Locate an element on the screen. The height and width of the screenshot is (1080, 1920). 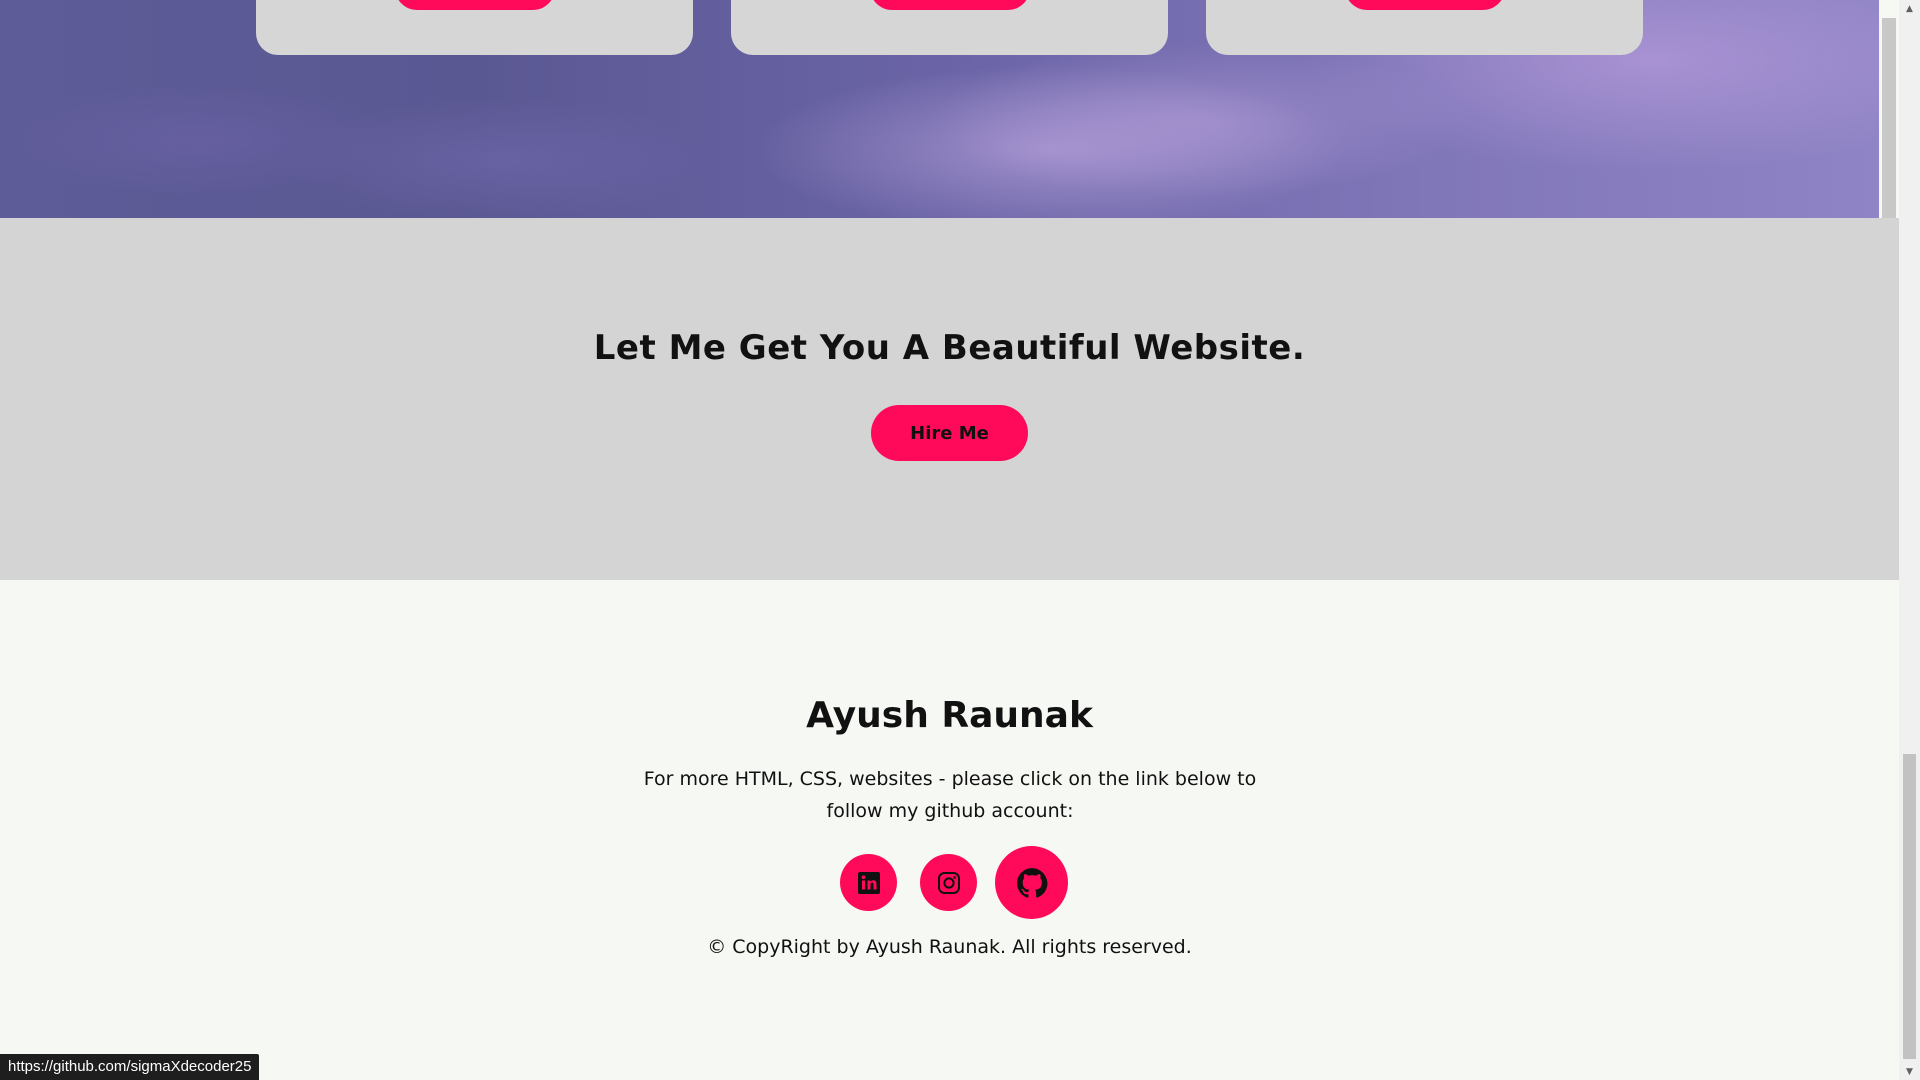
social-links is located at coordinates (949, 883).